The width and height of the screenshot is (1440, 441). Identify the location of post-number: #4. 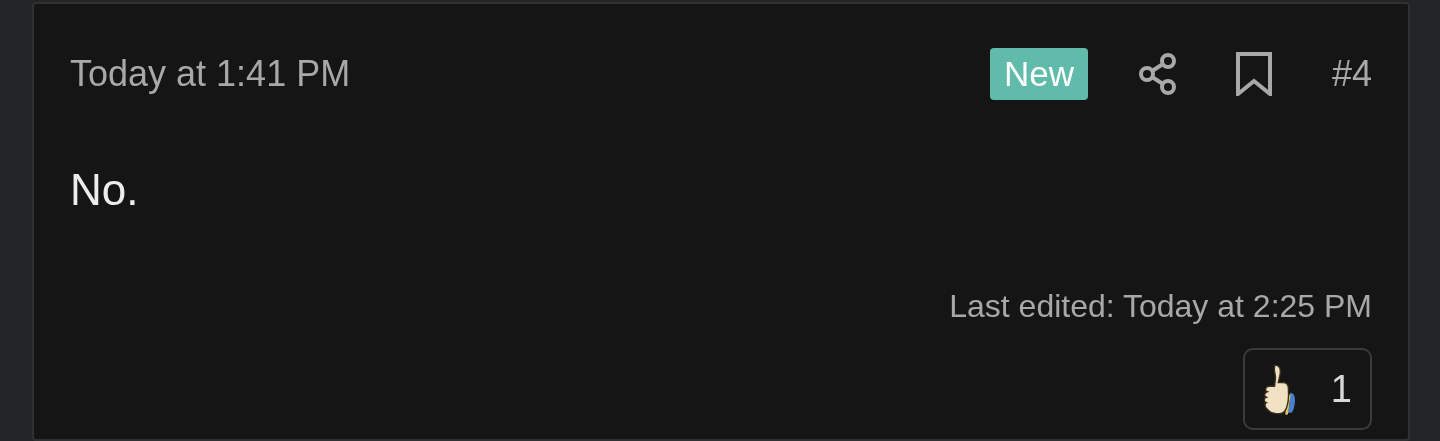
(1351, 74).